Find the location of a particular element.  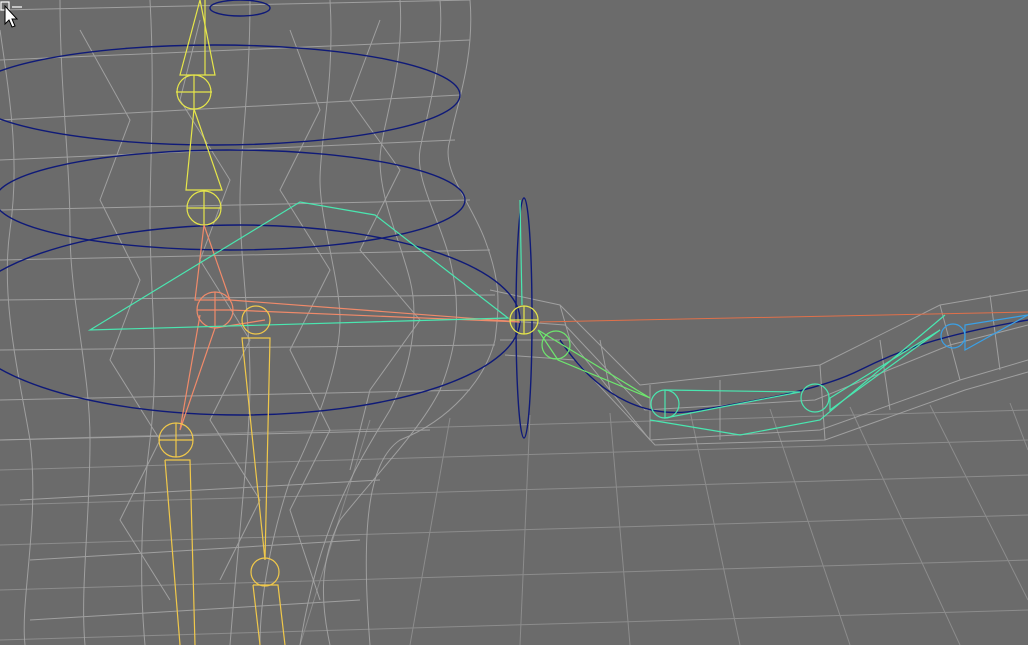

chest-control-circle is located at coordinates (240, 8).